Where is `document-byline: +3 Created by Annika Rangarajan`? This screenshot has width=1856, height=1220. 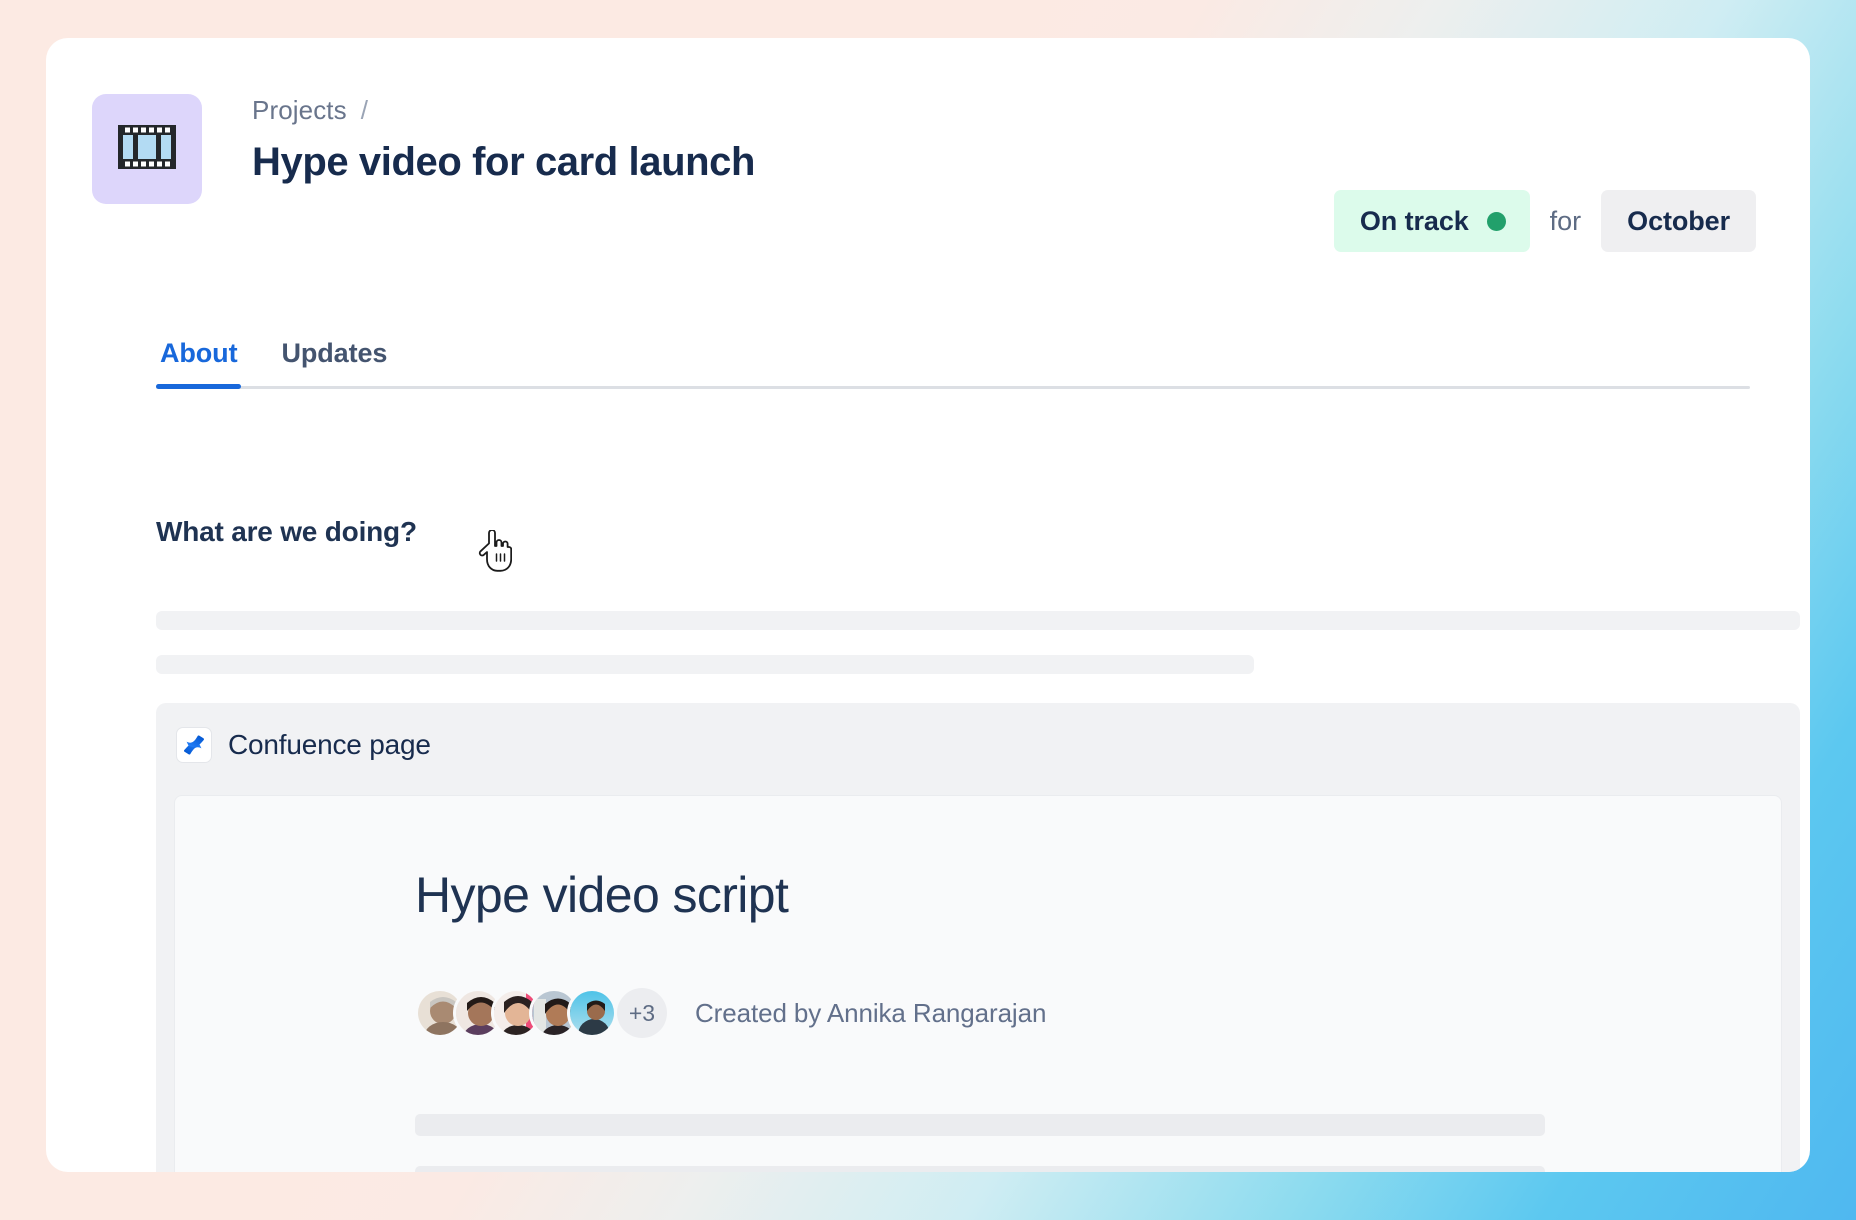
document-byline: +3 Created by Annika Rangarajan is located at coordinates (730, 1013).